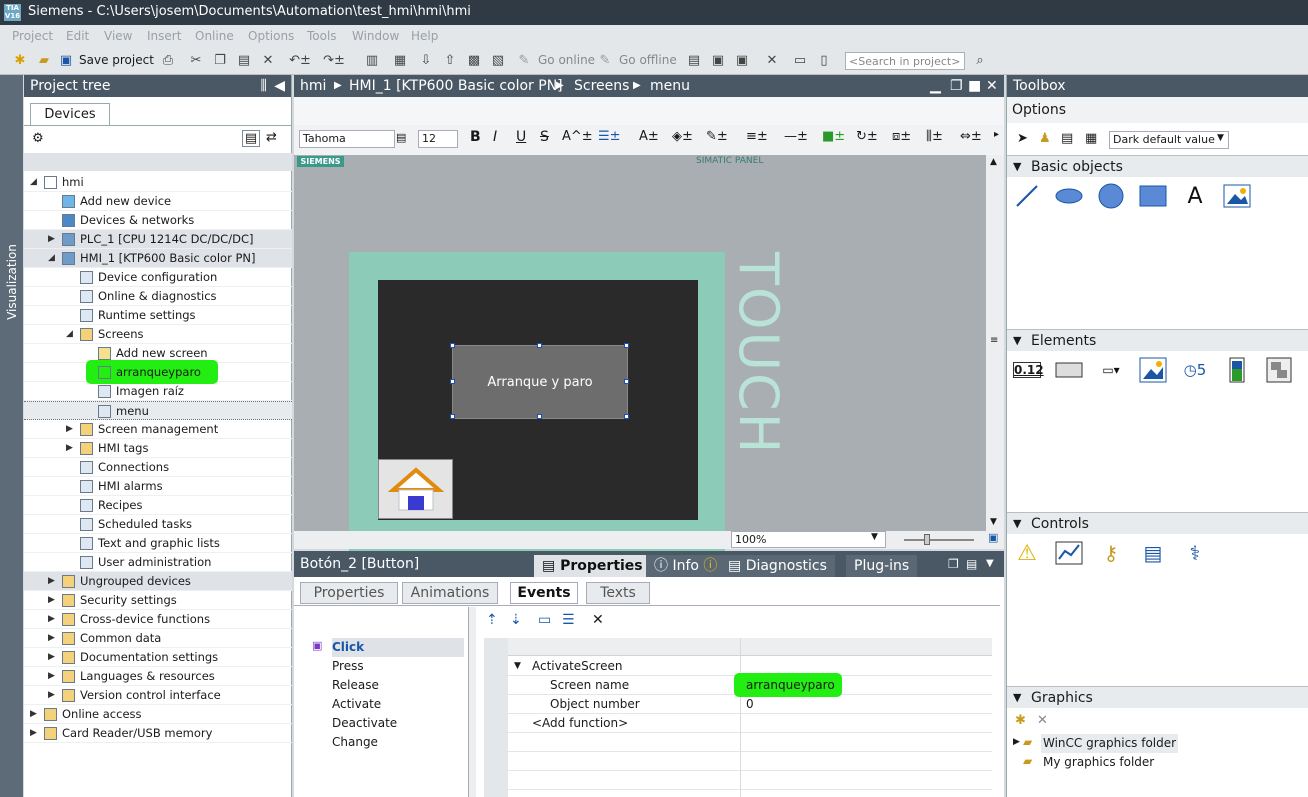 Image resolution: width=1308 pixels, height=797 pixels. What do you see at coordinates (939, 540) in the screenshot?
I see `zoom-slider` at bounding box center [939, 540].